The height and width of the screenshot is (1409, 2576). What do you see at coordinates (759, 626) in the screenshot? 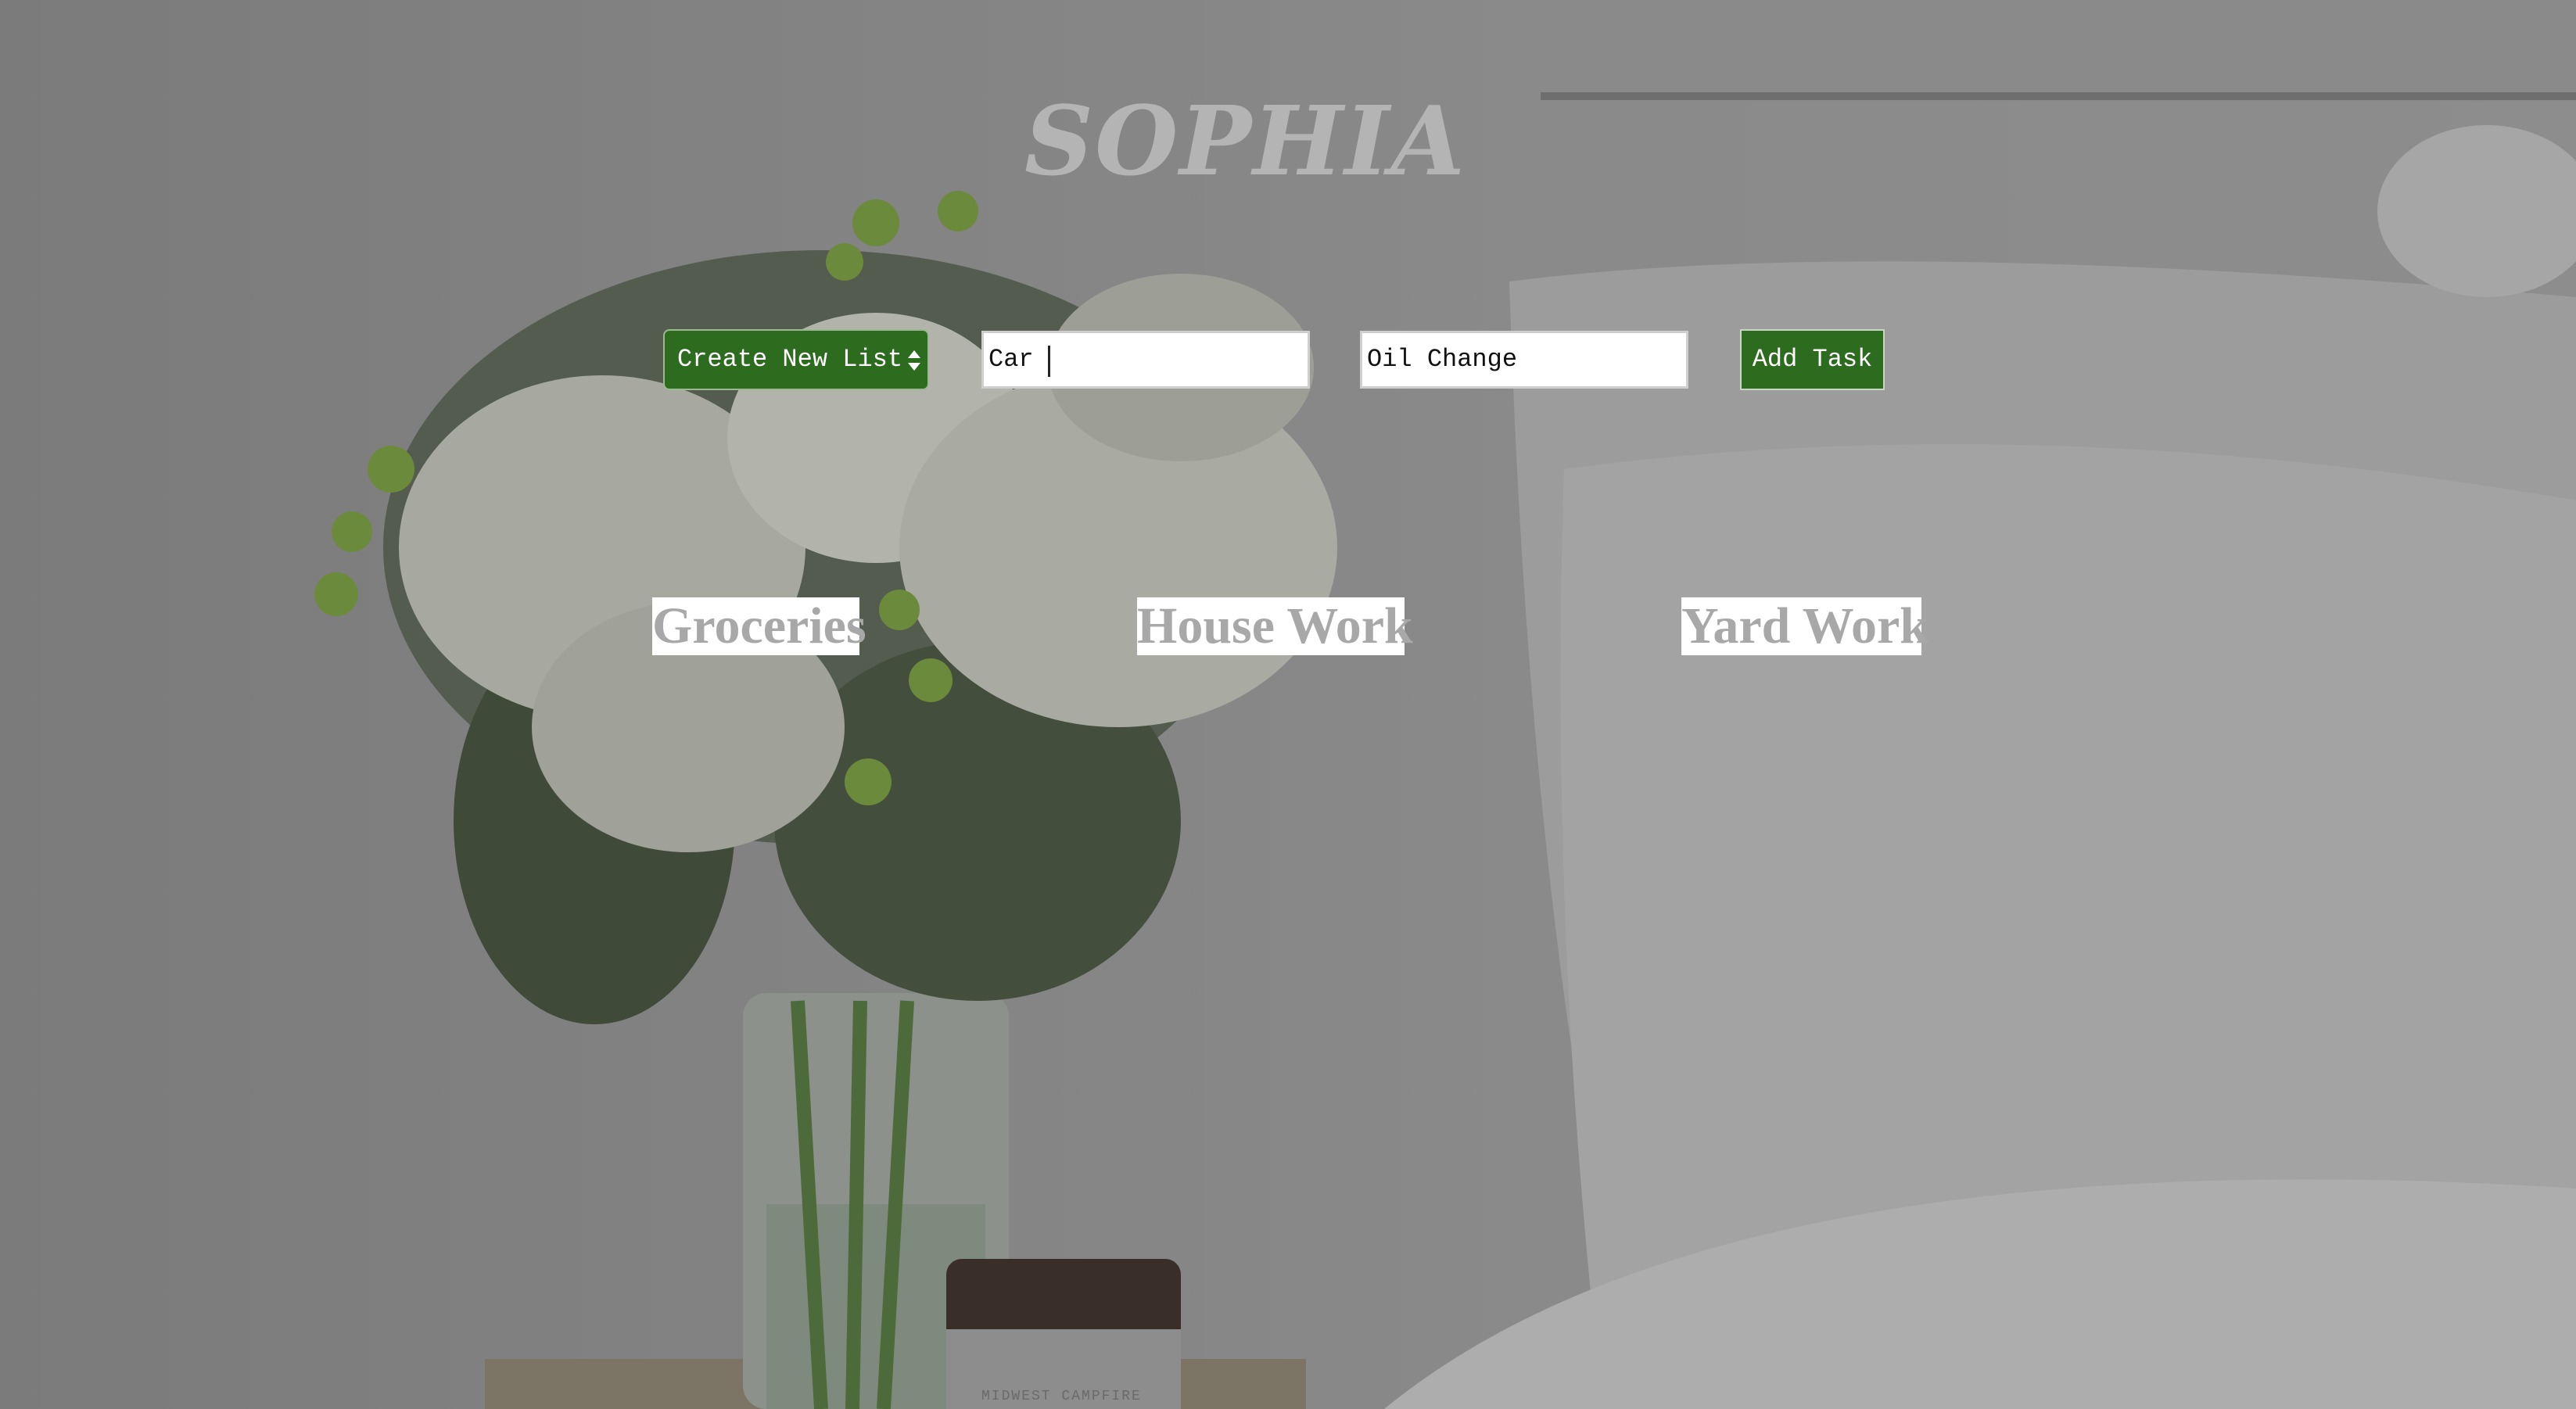
I see `list-heading-groceries: Groceries` at bounding box center [759, 626].